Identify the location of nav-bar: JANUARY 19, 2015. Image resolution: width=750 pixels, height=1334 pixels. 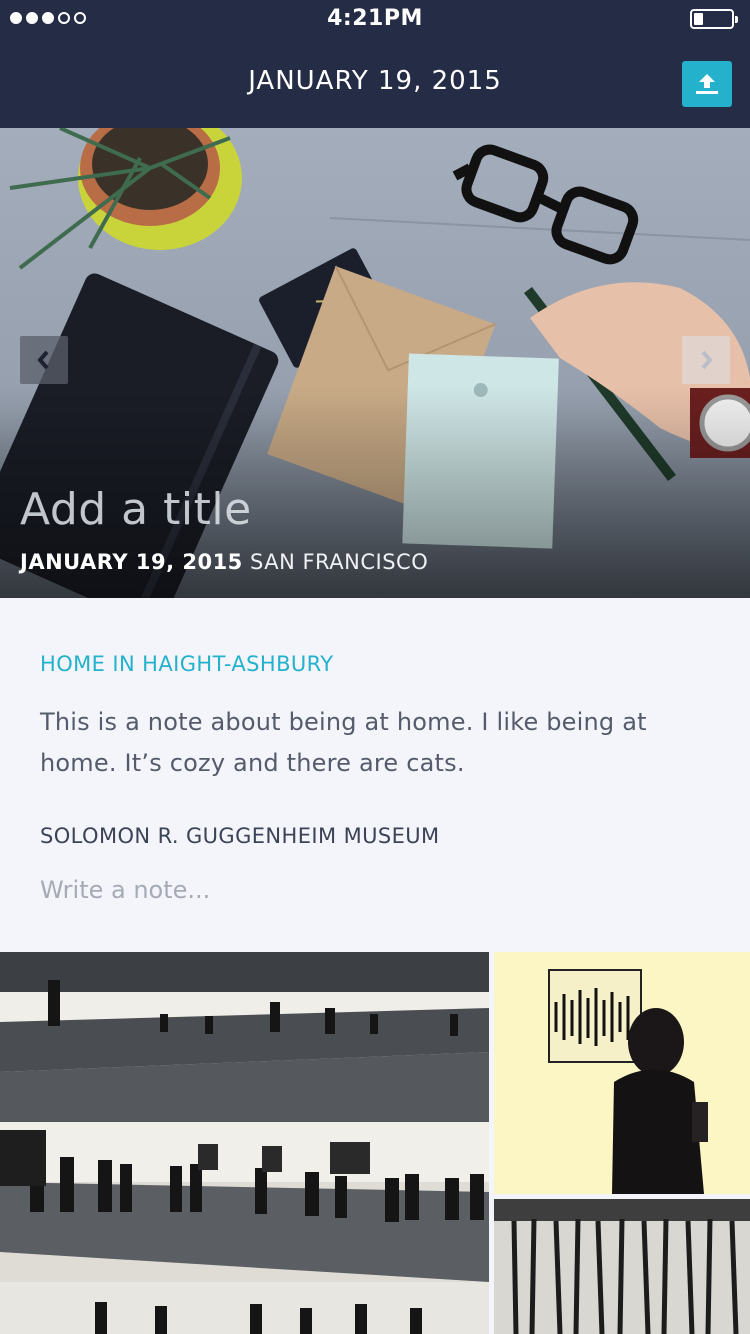
(375, 84).